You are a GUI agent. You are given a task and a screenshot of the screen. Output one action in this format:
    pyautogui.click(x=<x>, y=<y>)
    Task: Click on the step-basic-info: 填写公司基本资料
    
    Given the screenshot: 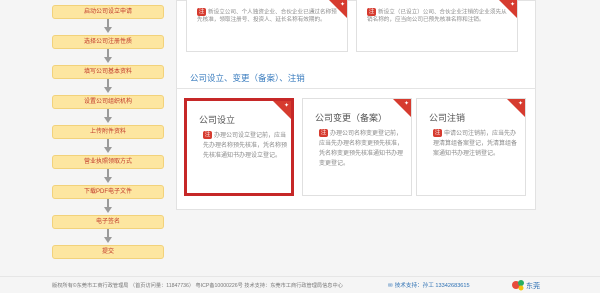 What is the action you would take?
    pyautogui.click(x=108, y=72)
    